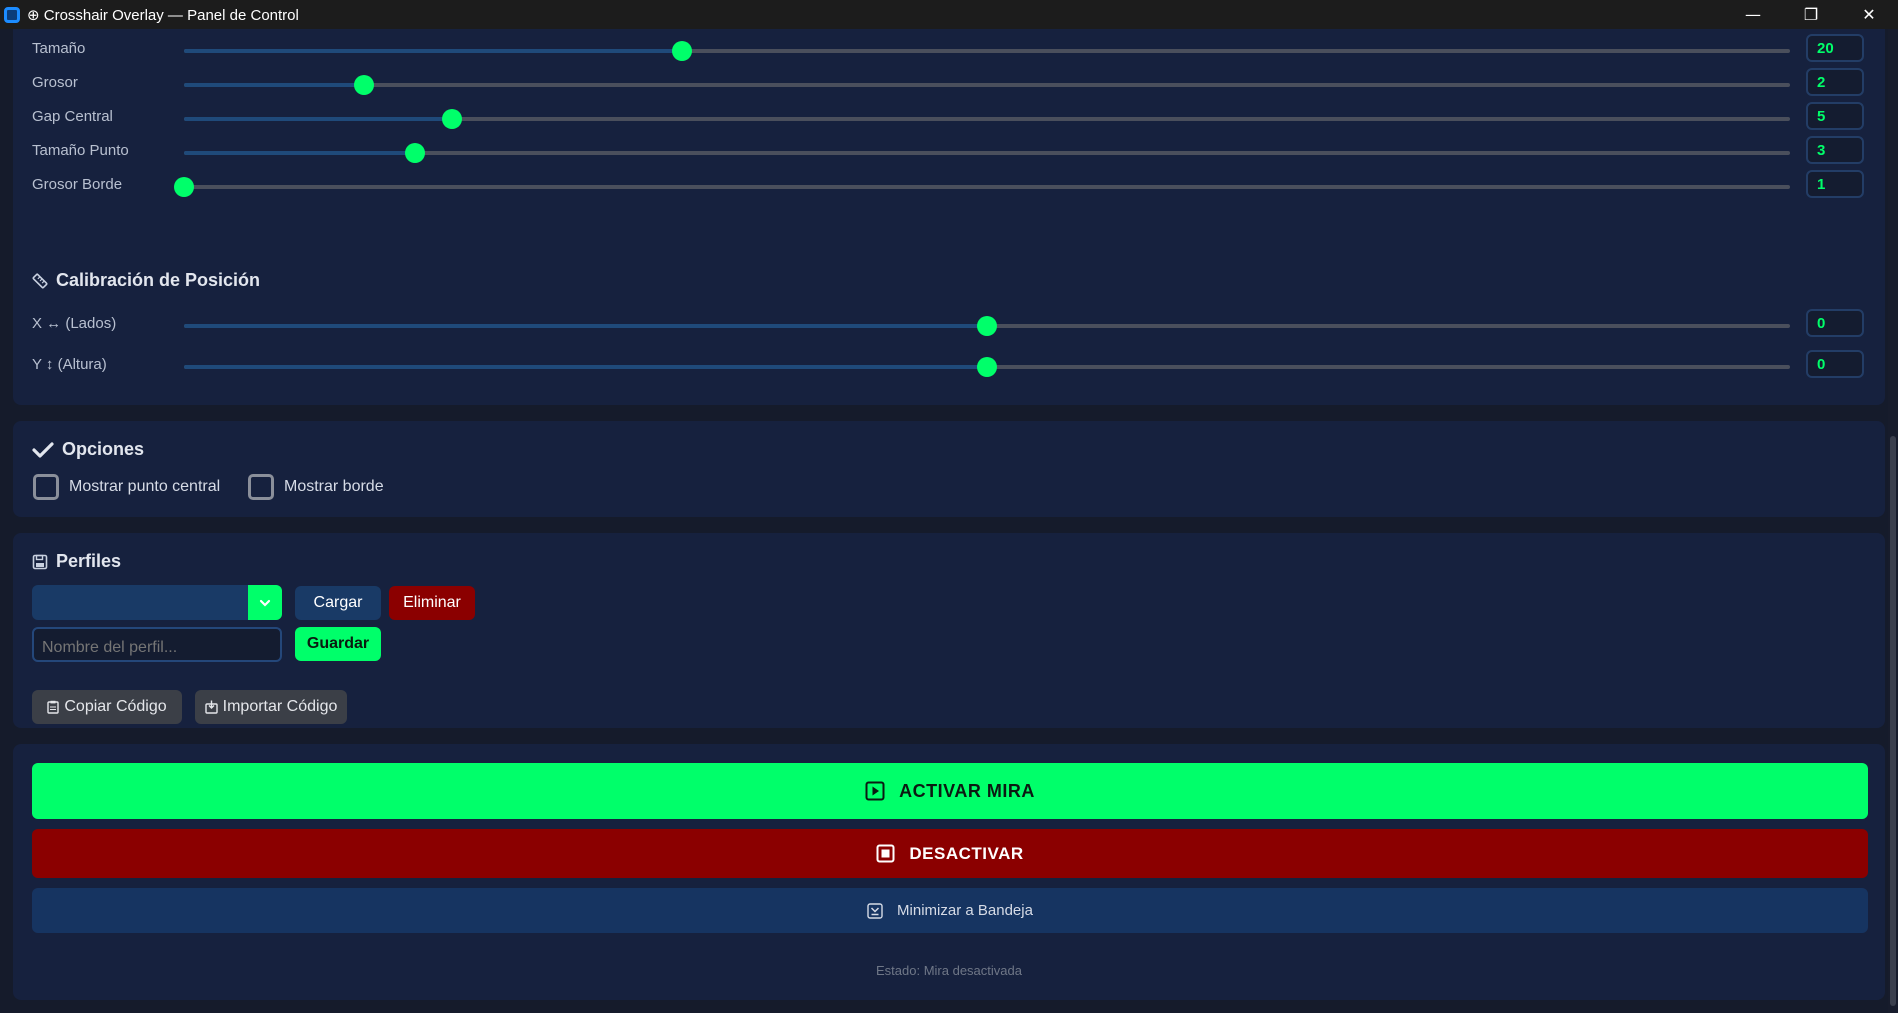 The image size is (1898, 1013). Describe the element at coordinates (1753, 14) in the screenshot. I see `minimize-window-button: —` at that location.